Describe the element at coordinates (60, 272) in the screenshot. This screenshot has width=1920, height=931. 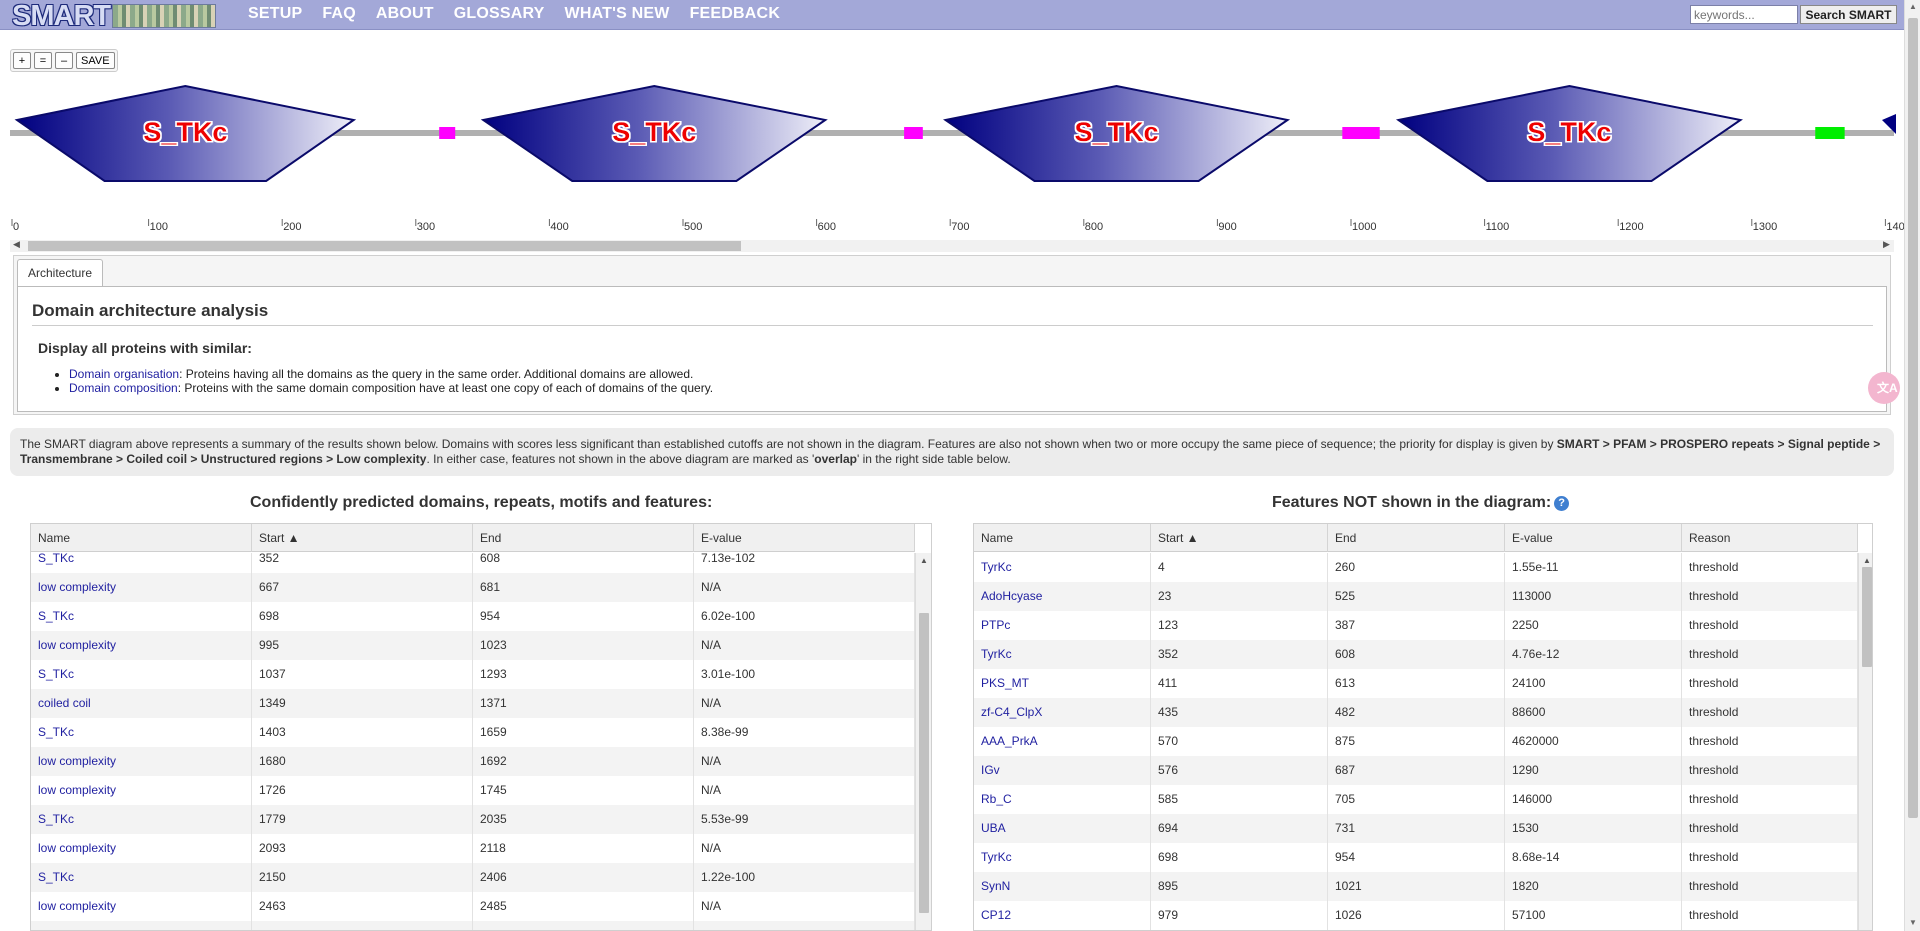
I see `tab-architecture: Architecture` at that location.